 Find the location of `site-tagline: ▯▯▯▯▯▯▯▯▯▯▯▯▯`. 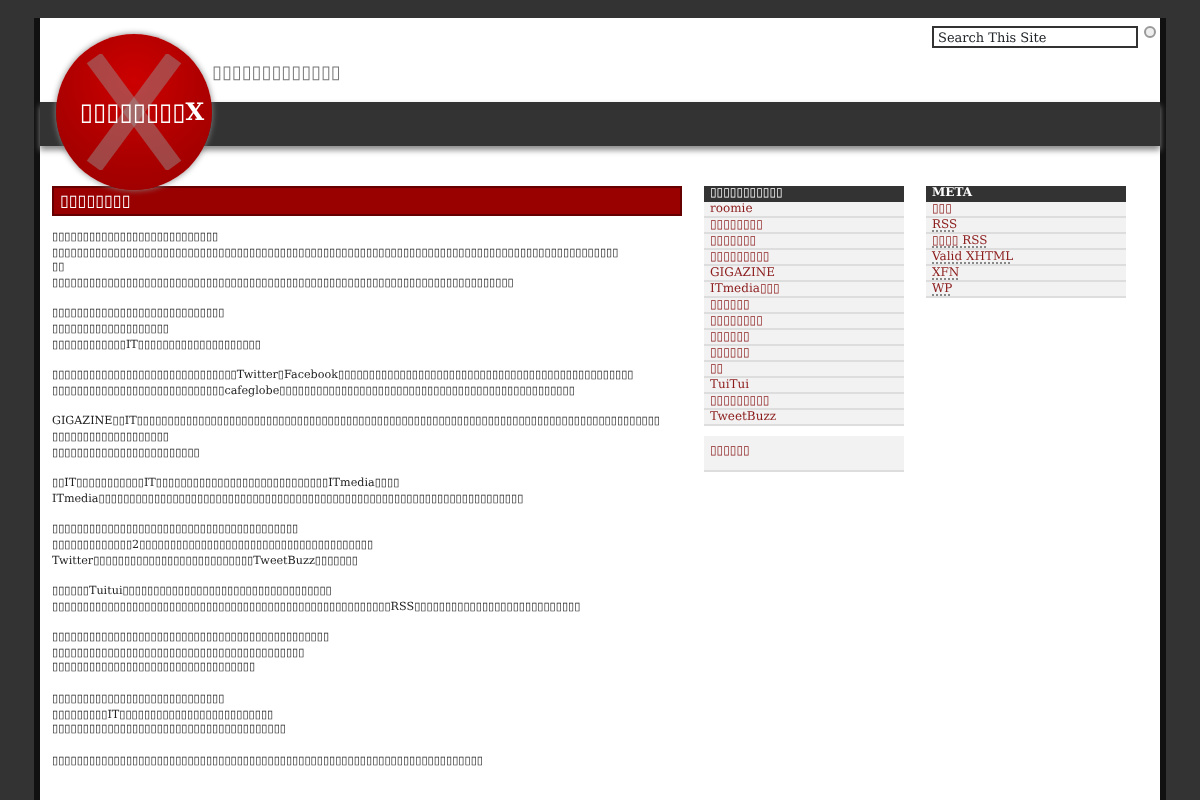

site-tagline: ▯▯▯▯▯▯▯▯▯▯▯▯▯ is located at coordinates (276, 76).